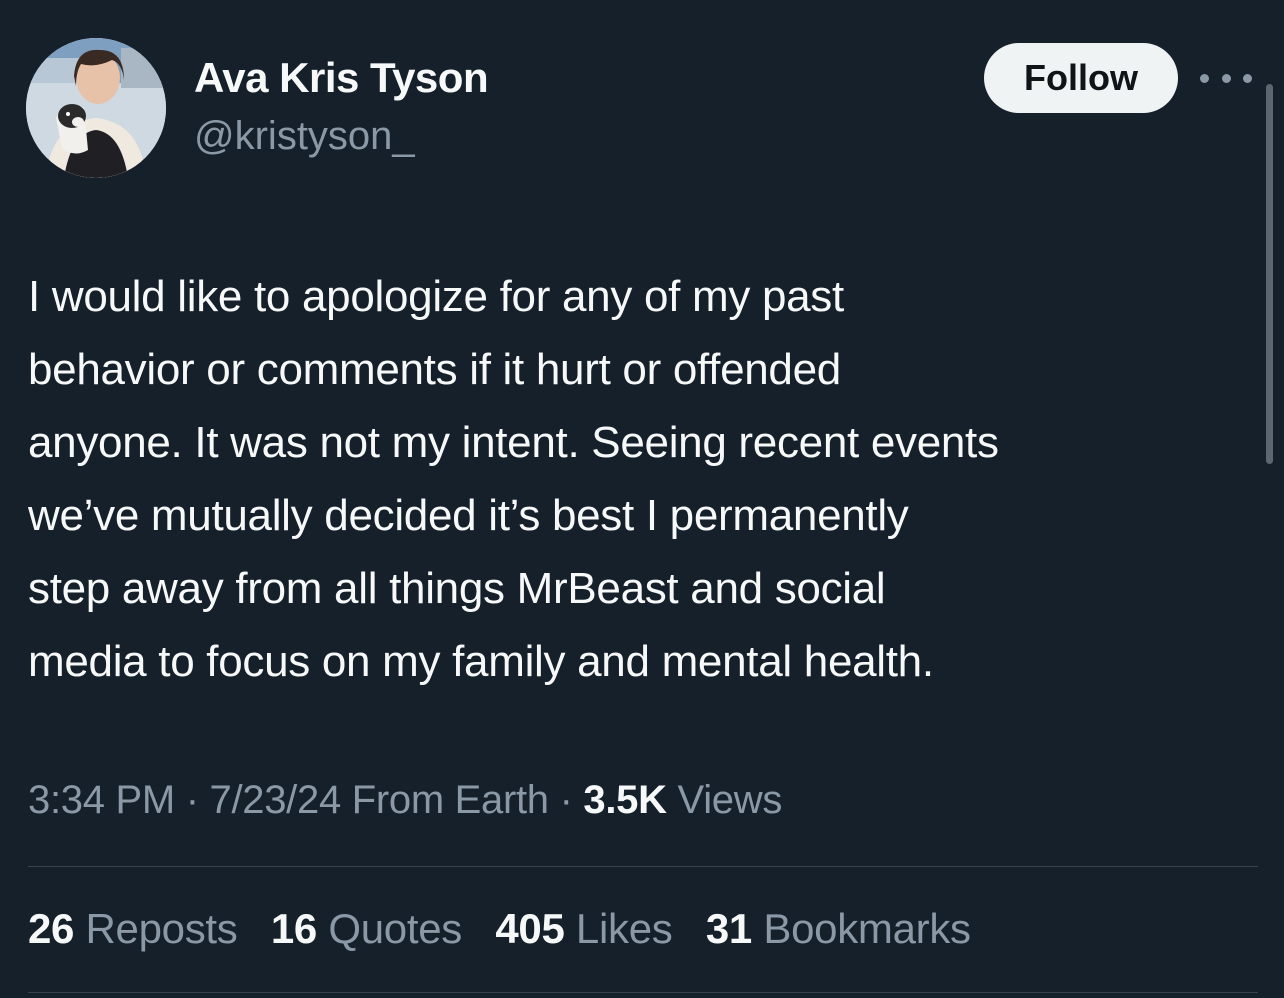 The height and width of the screenshot is (998, 1284). I want to click on more-options-icon, so click(1226, 78).